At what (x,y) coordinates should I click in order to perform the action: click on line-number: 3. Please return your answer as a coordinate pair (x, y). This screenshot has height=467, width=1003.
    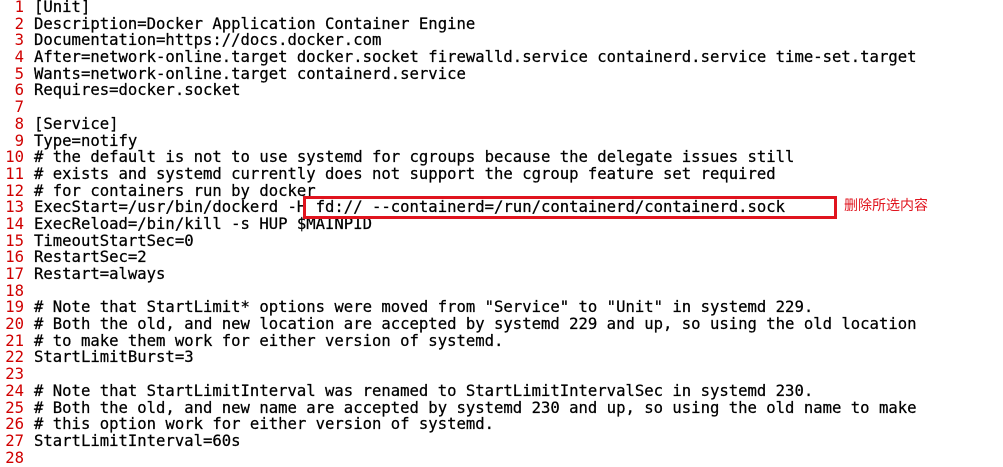
    Looking at the image, I should click on (19, 40).